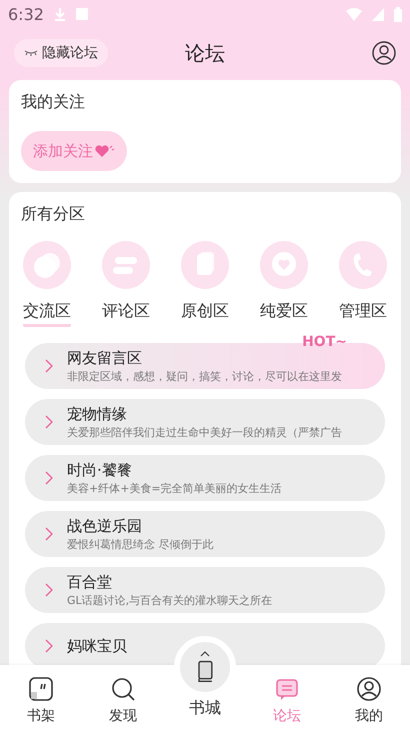  What do you see at coordinates (53, 102) in the screenshot?
I see `section-title: 我的关注` at bounding box center [53, 102].